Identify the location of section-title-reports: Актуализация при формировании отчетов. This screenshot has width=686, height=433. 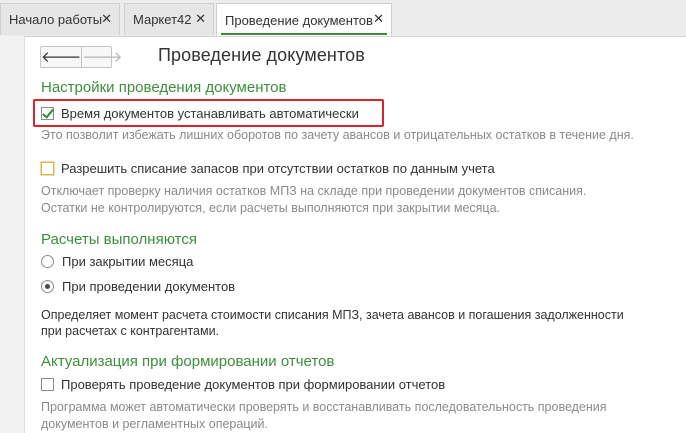
(188, 361).